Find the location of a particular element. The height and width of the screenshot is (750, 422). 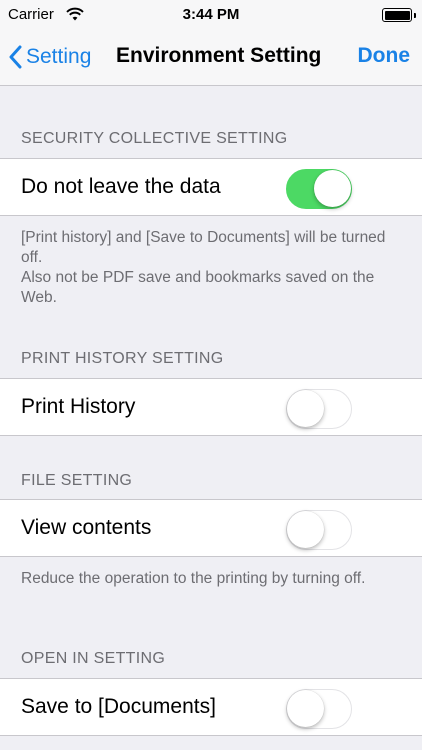

battery-icon is located at coordinates (399, 15).